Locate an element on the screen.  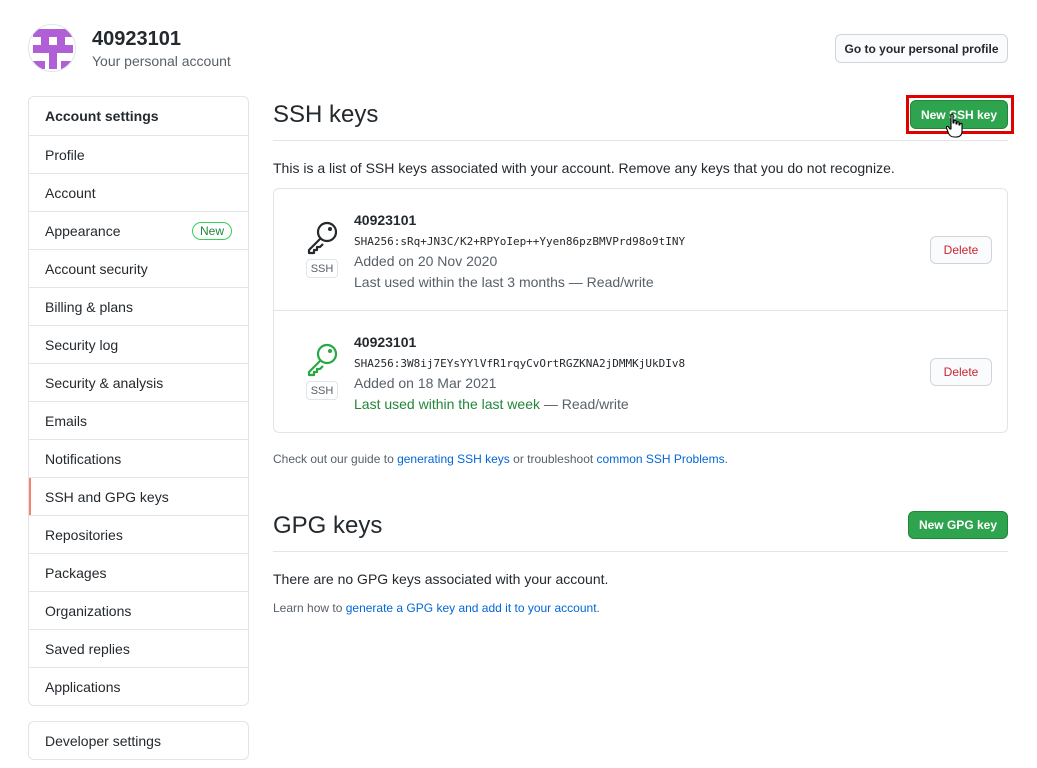
sidebar-item-notifications: Notifications is located at coordinates (138, 458).